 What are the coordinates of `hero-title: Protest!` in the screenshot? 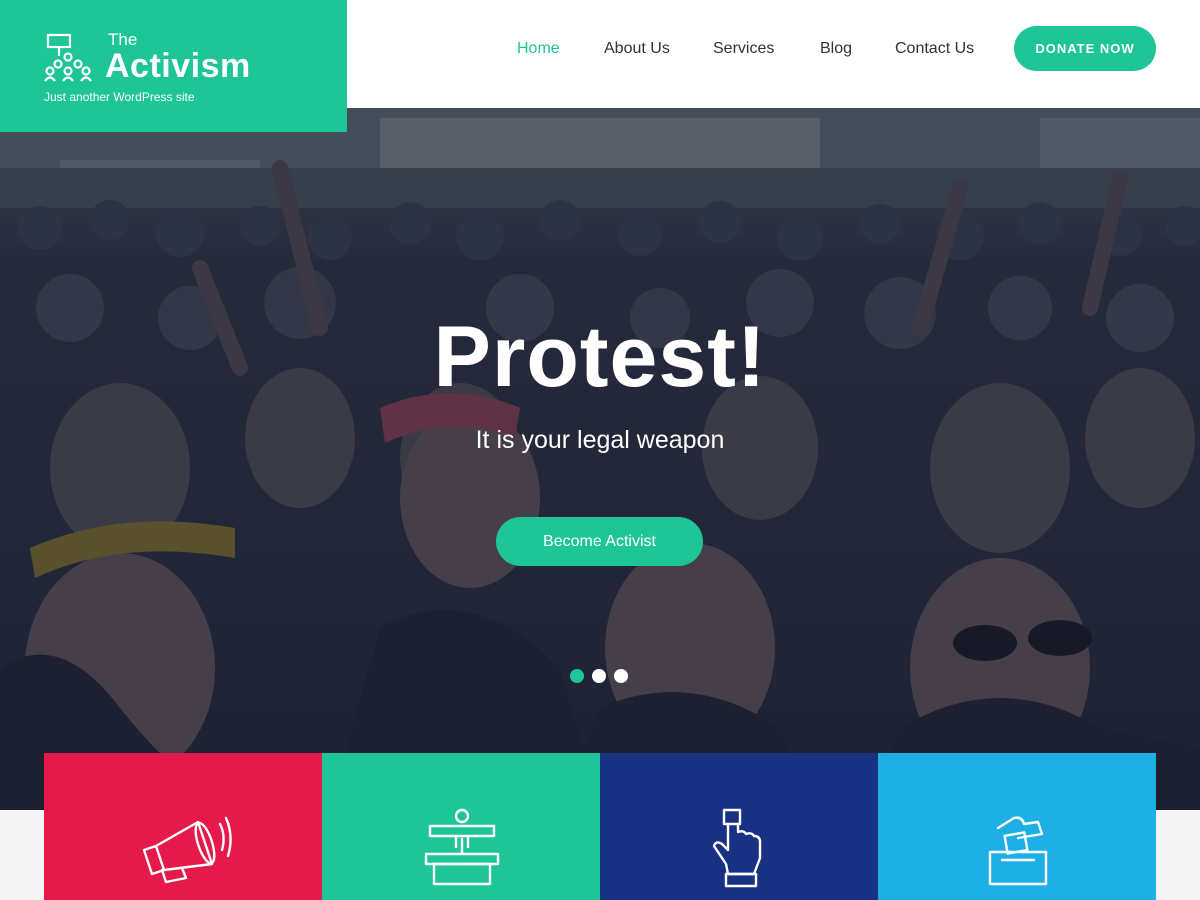 It's located at (600, 357).